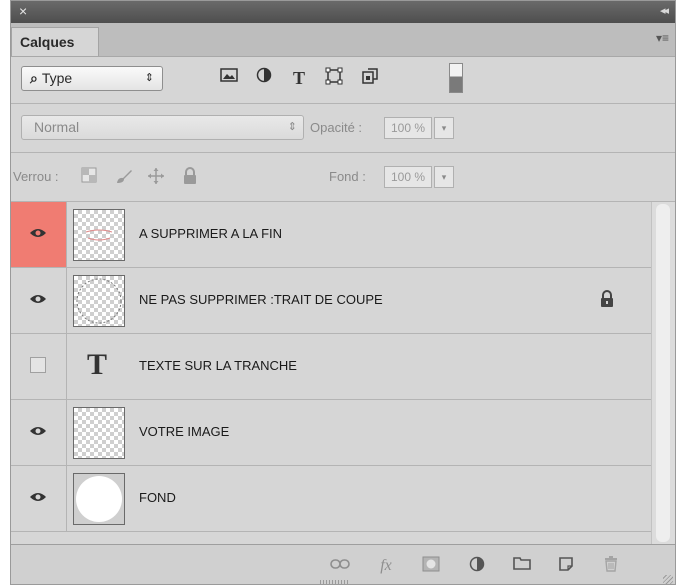 The height and width of the screenshot is (587, 679). I want to click on tab-calques: Calques, so click(55, 41).